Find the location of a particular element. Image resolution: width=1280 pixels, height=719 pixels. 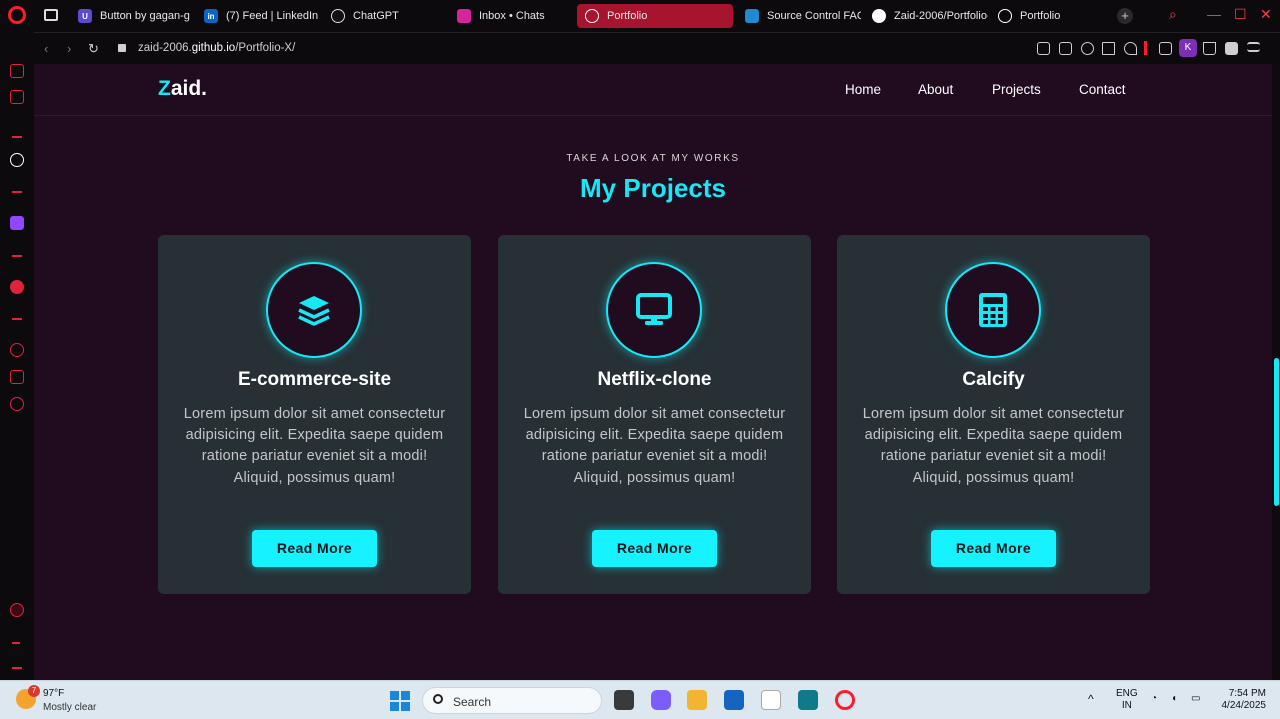

opera-logo-icon is located at coordinates (17, 15).